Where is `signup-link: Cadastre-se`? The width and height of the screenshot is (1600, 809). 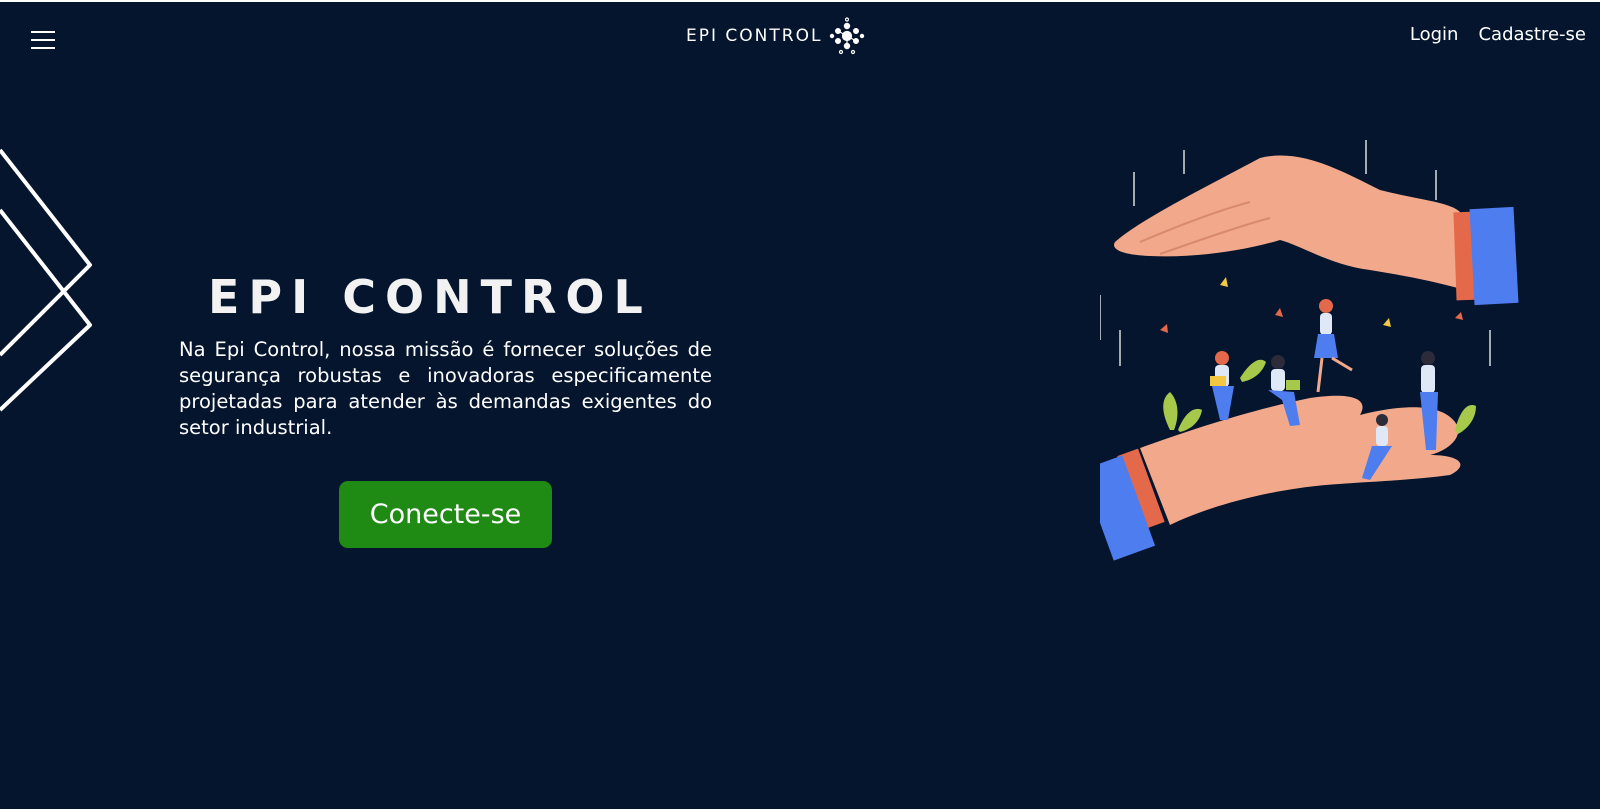
signup-link: Cadastre-se is located at coordinates (1532, 34).